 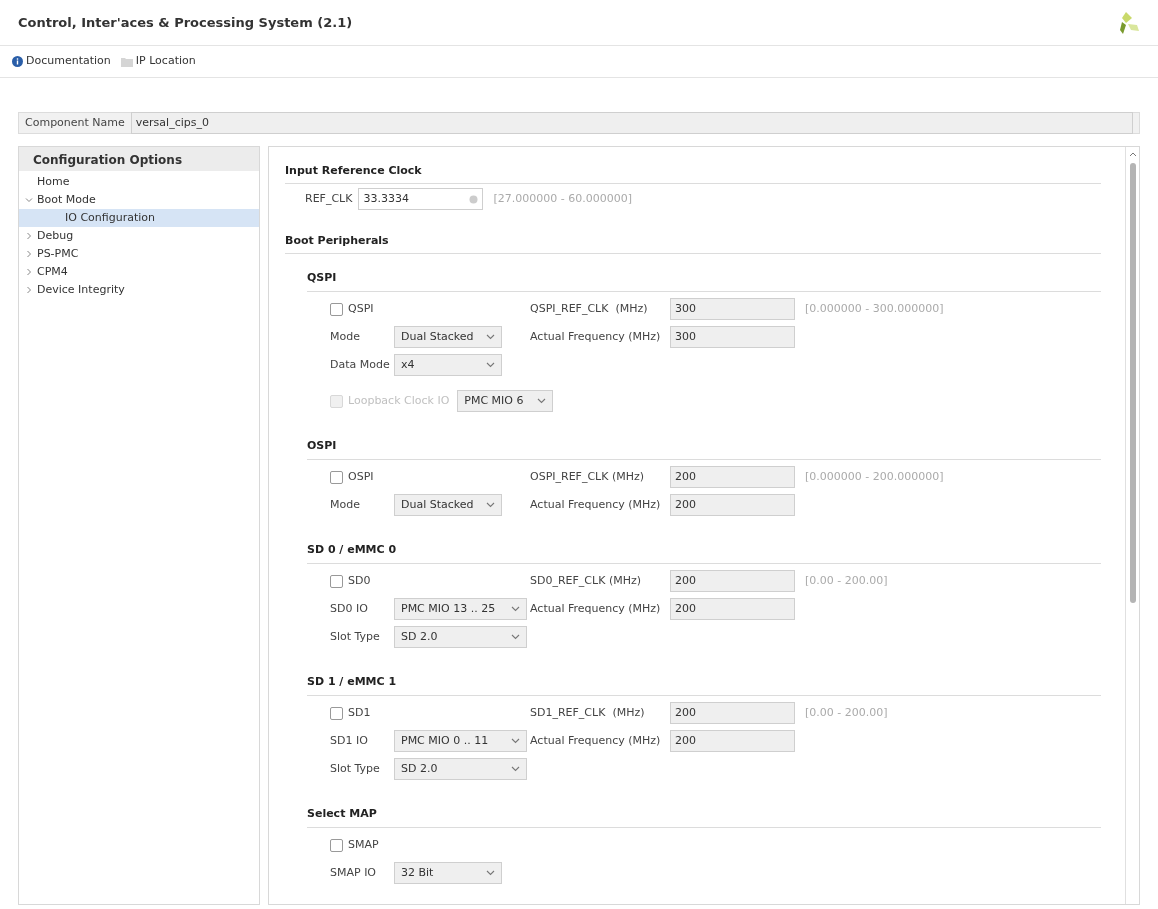 What do you see at coordinates (17, 61) in the screenshot?
I see `info-icon` at bounding box center [17, 61].